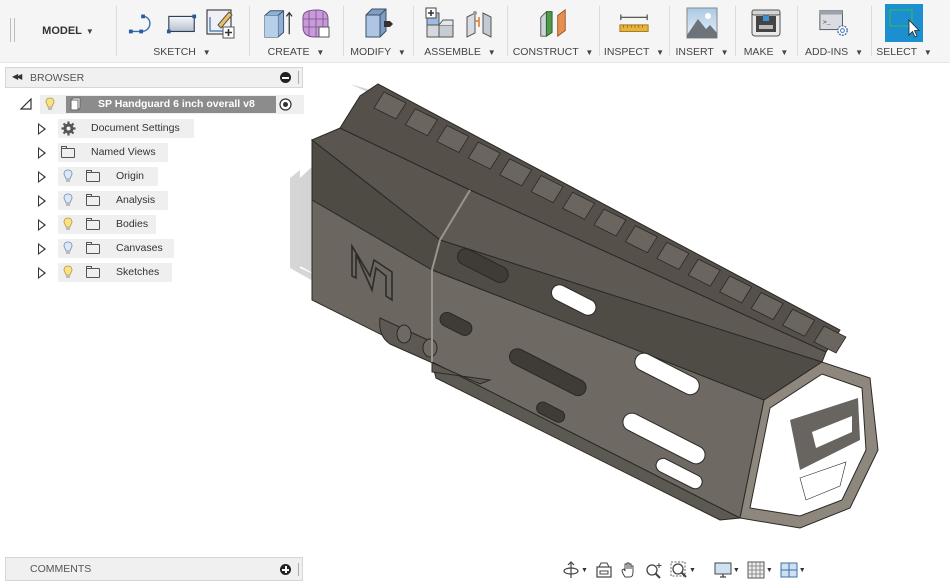 The width and height of the screenshot is (950, 584). I want to click on browser-item-canvases: Canvases, so click(155, 248).